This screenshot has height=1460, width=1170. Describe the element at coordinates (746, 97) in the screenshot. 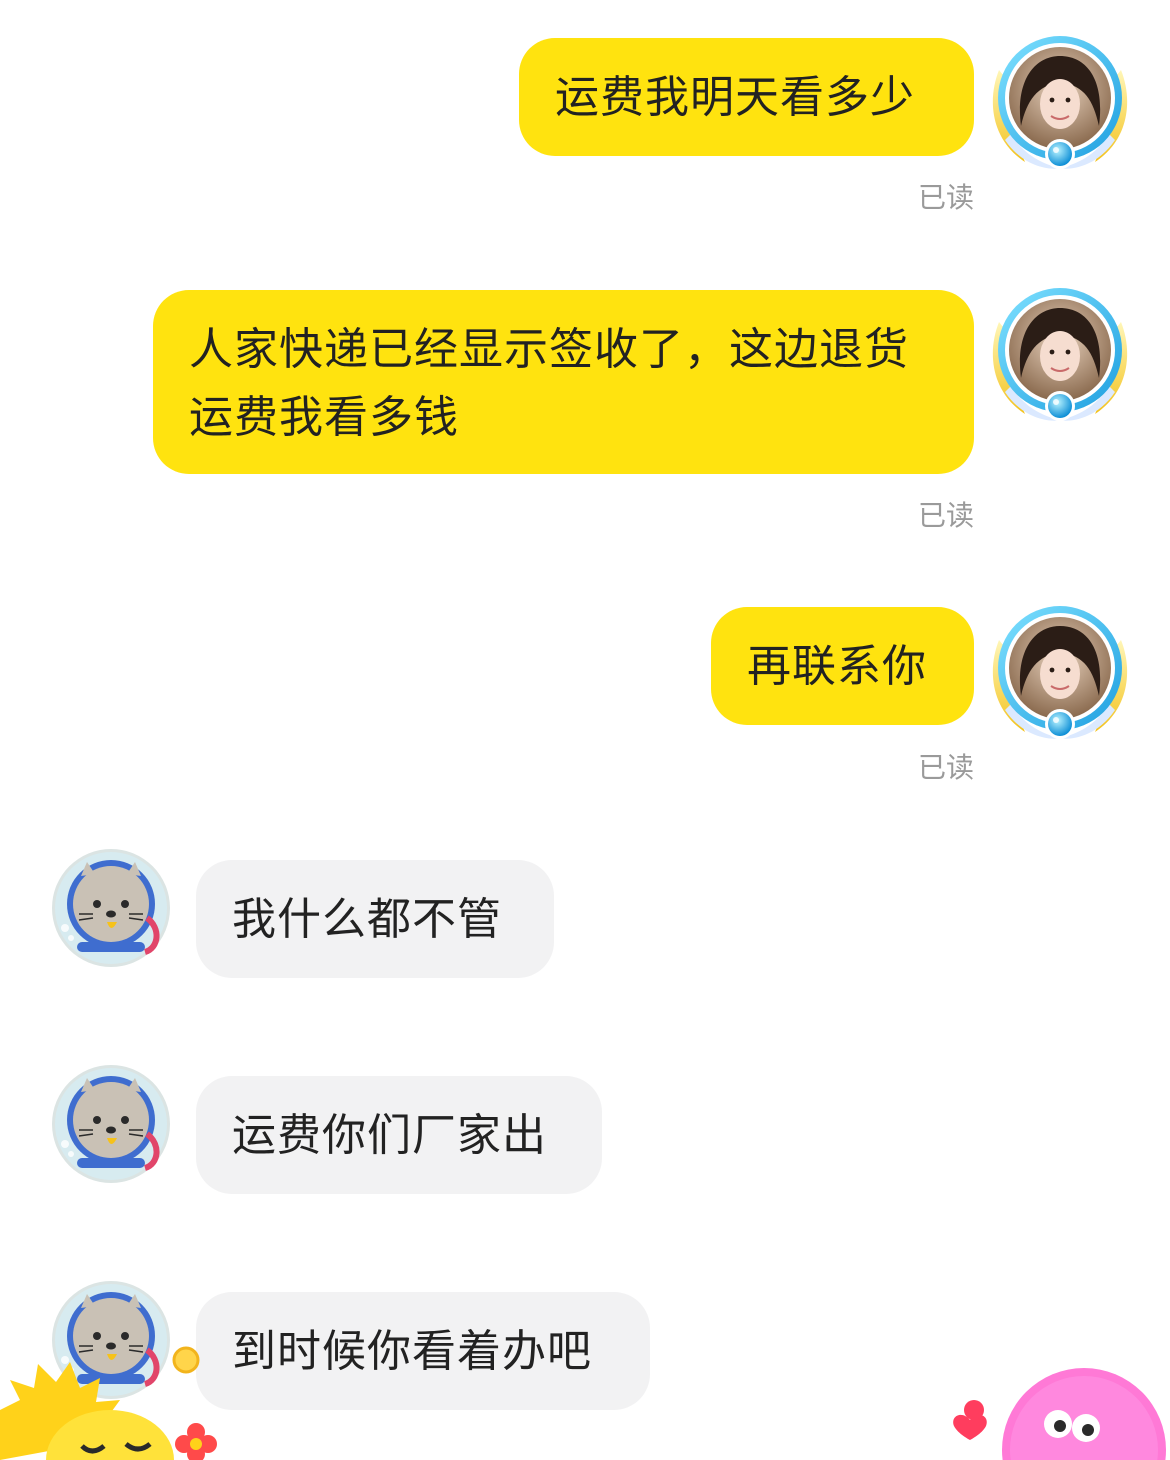

I see `message-bubble-outgoing: 运费我明天看多少` at that location.